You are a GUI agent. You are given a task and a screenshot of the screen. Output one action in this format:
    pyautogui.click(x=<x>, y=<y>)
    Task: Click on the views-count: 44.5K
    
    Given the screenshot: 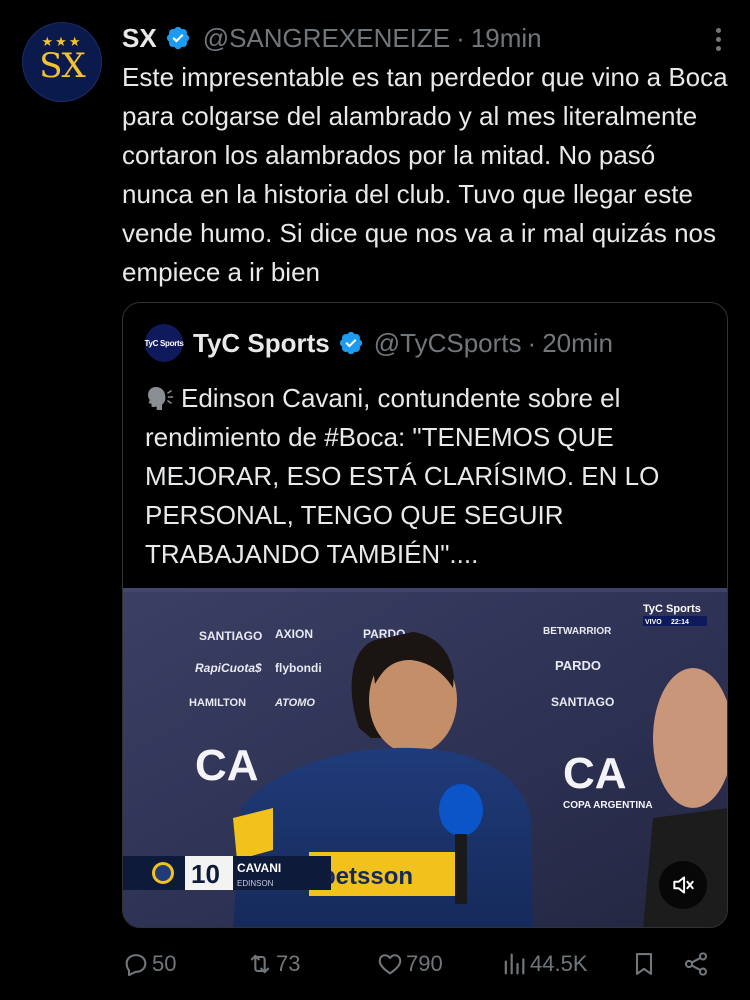 What is the action you would take?
    pyautogui.click(x=559, y=963)
    